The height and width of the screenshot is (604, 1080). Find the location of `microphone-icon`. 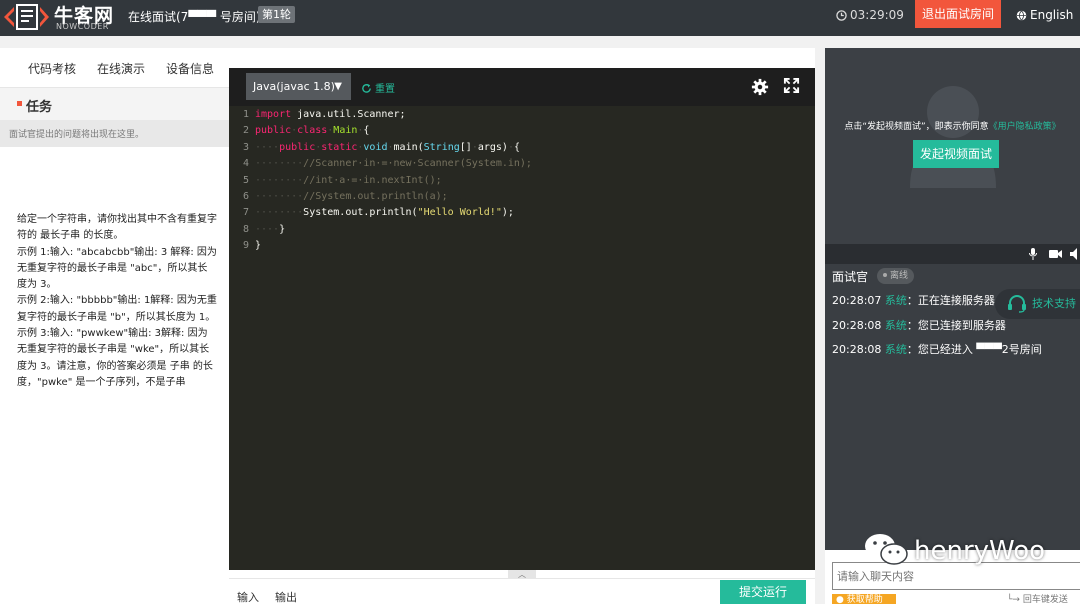

microphone-icon is located at coordinates (1033, 255).